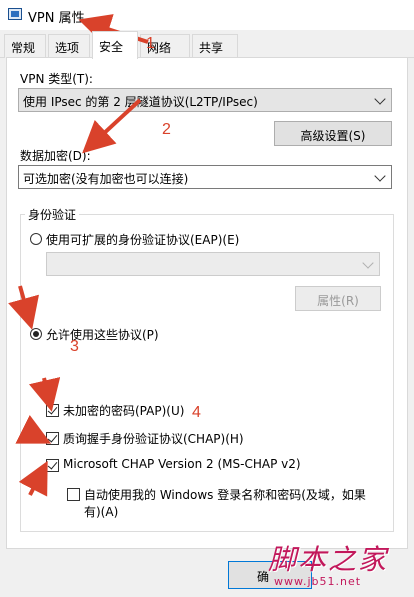 Image resolution: width=414 pixels, height=597 pixels. What do you see at coordinates (15, 14) in the screenshot?
I see `network-icon` at bounding box center [15, 14].